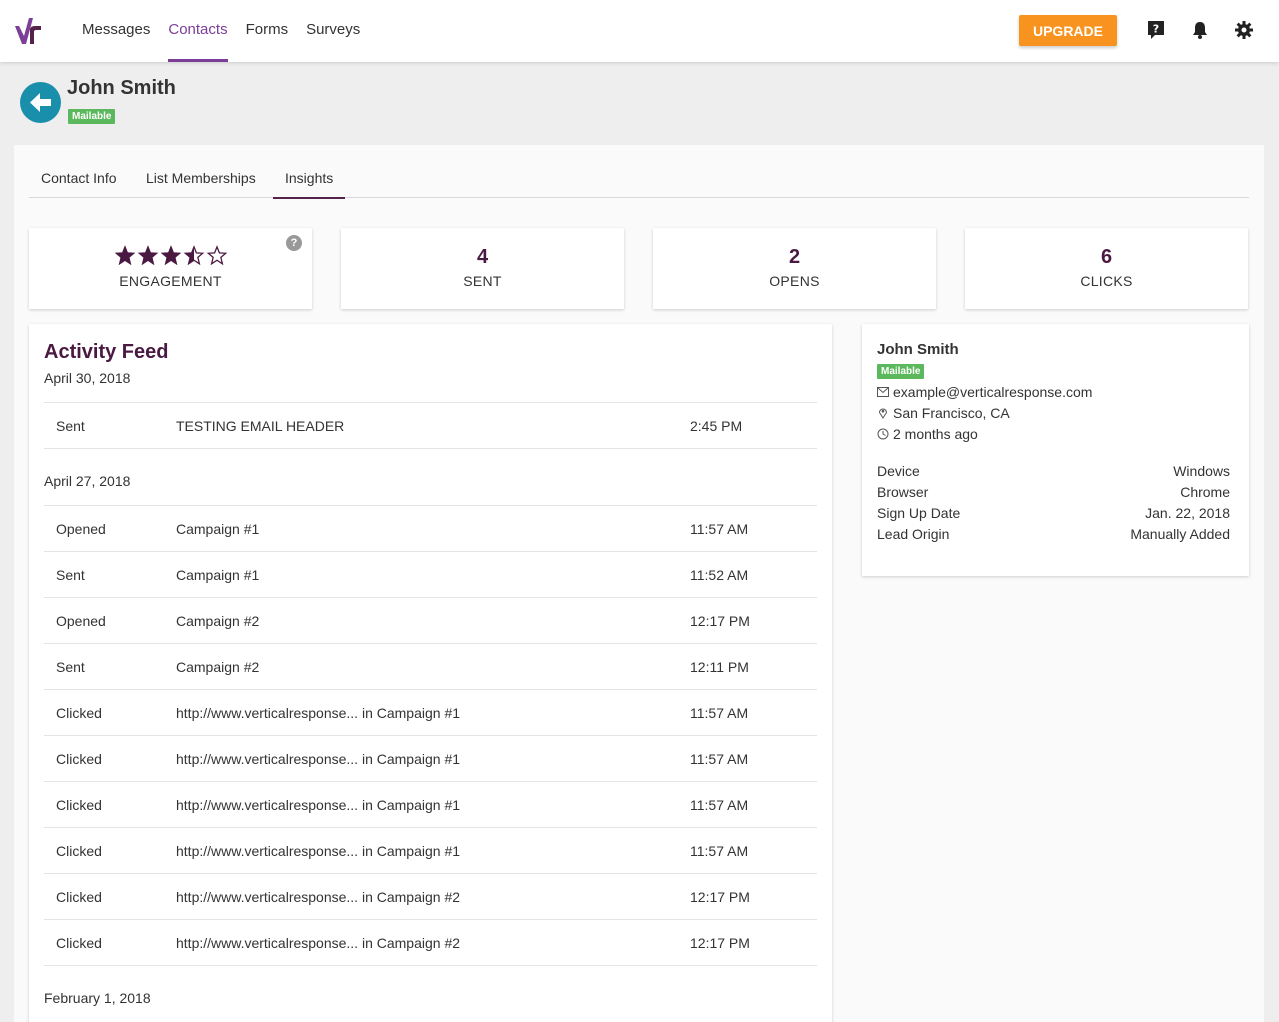 The image size is (1279, 1022). I want to click on opens-card: 2 OPENS, so click(794, 268).